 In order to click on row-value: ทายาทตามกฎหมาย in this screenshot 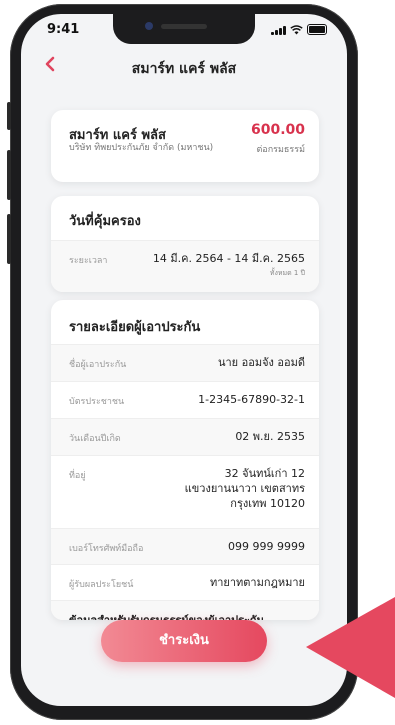, I will do `click(257, 582)`.